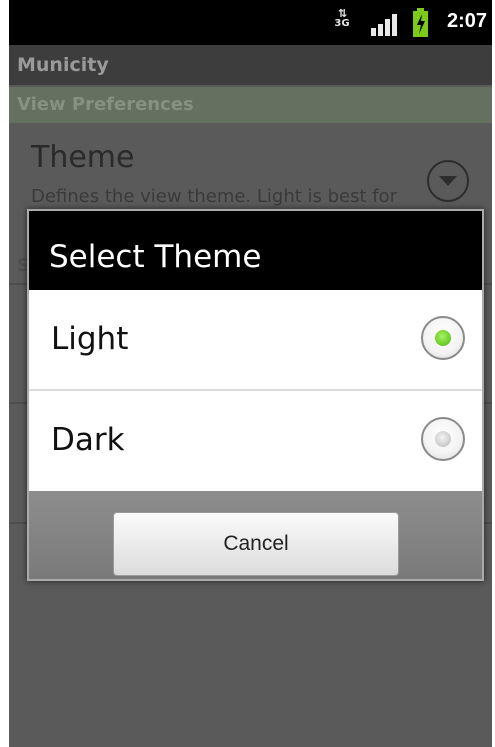 This screenshot has height=747, width=495. What do you see at coordinates (250, 105) in the screenshot?
I see `category-view-preferences: View Preferences` at bounding box center [250, 105].